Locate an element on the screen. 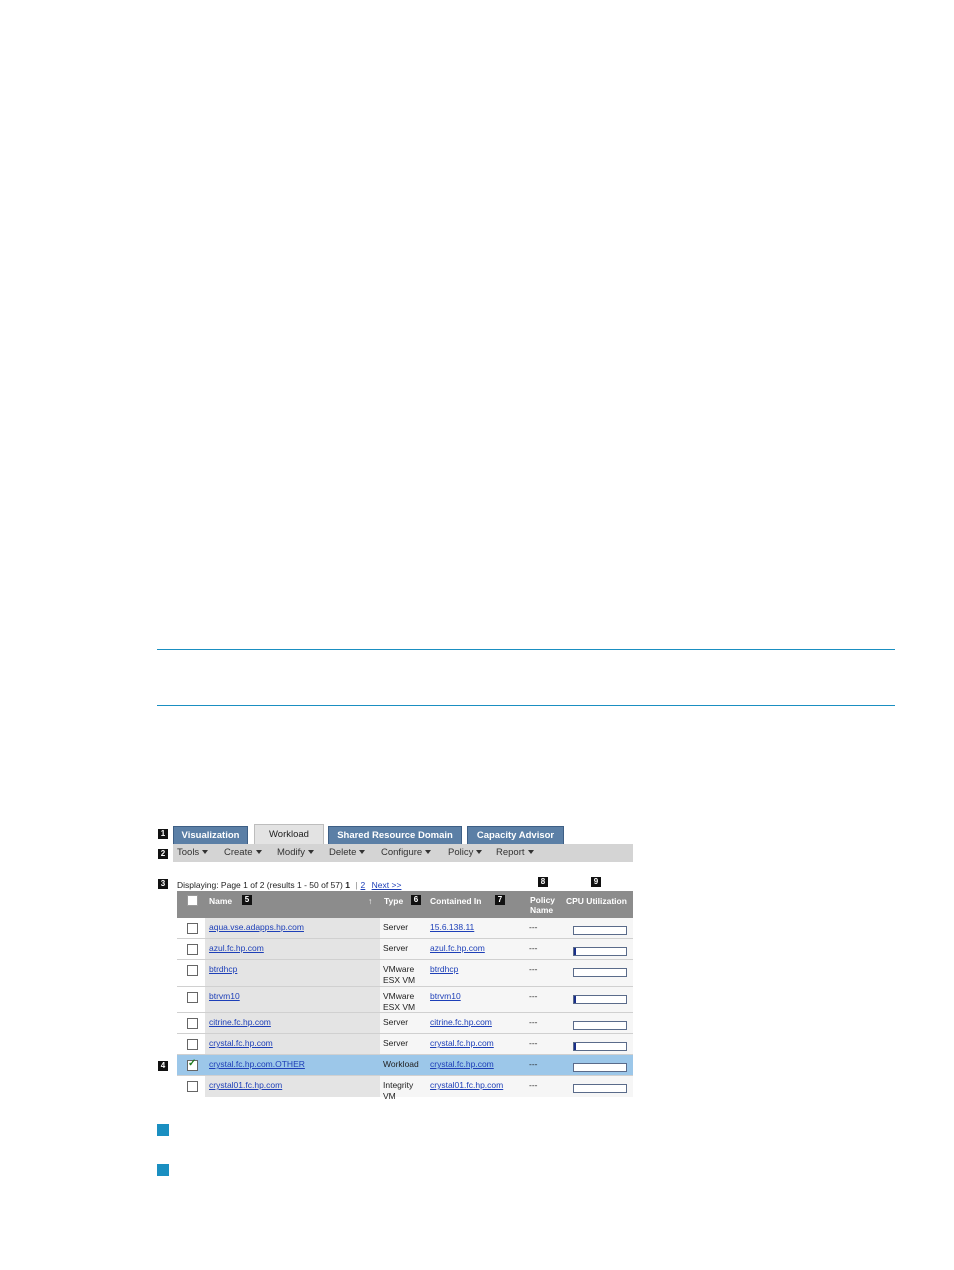  contained-in-link: crystal01.fc.hp.com is located at coordinates (466, 1085).